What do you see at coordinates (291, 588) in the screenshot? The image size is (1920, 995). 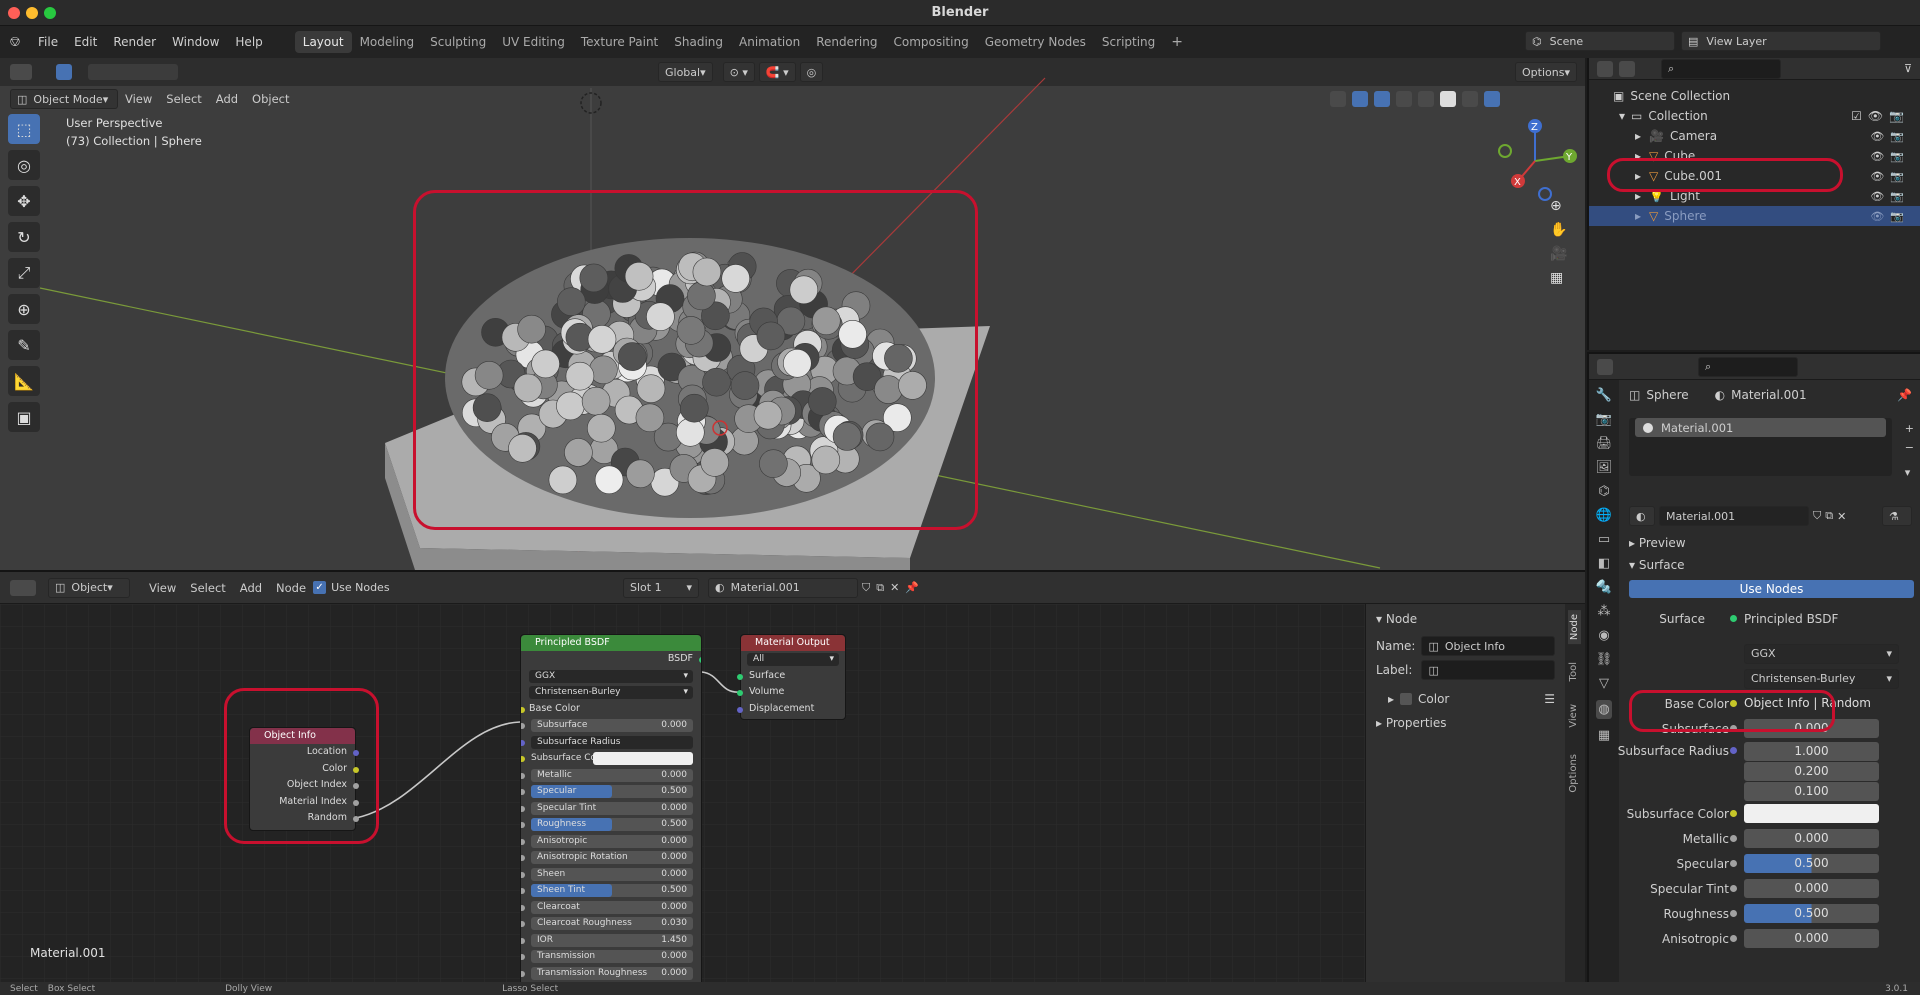 I see `node-menu-node: Node` at bounding box center [291, 588].